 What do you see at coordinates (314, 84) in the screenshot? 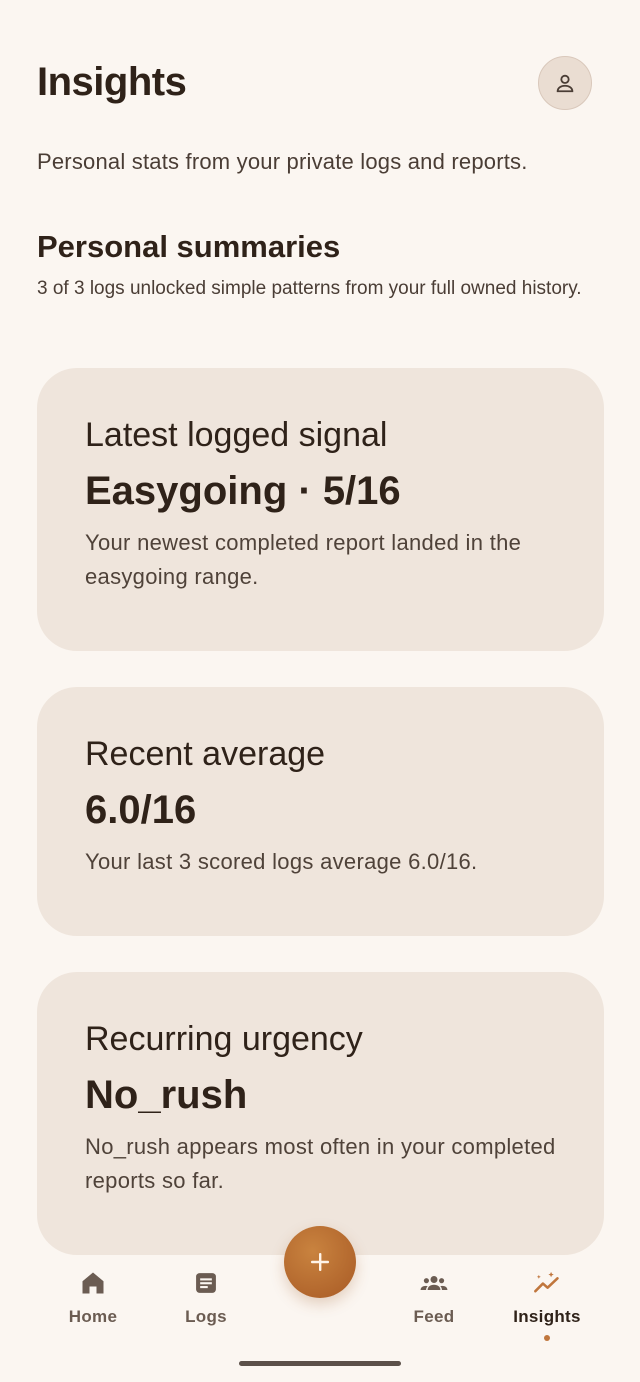
I see `header: Insights` at bounding box center [314, 84].